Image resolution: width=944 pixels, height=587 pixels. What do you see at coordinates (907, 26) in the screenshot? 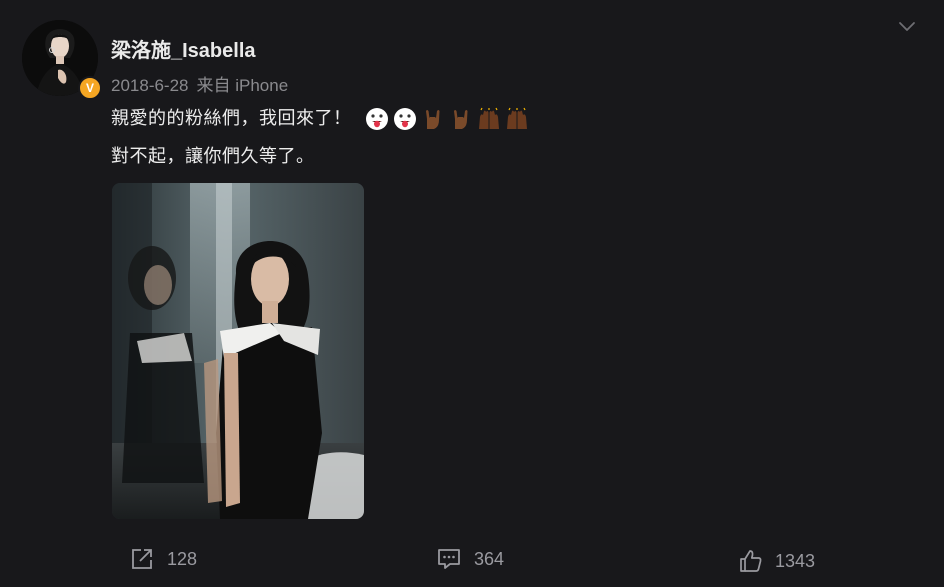
I see `chevron-down-icon` at bounding box center [907, 26].